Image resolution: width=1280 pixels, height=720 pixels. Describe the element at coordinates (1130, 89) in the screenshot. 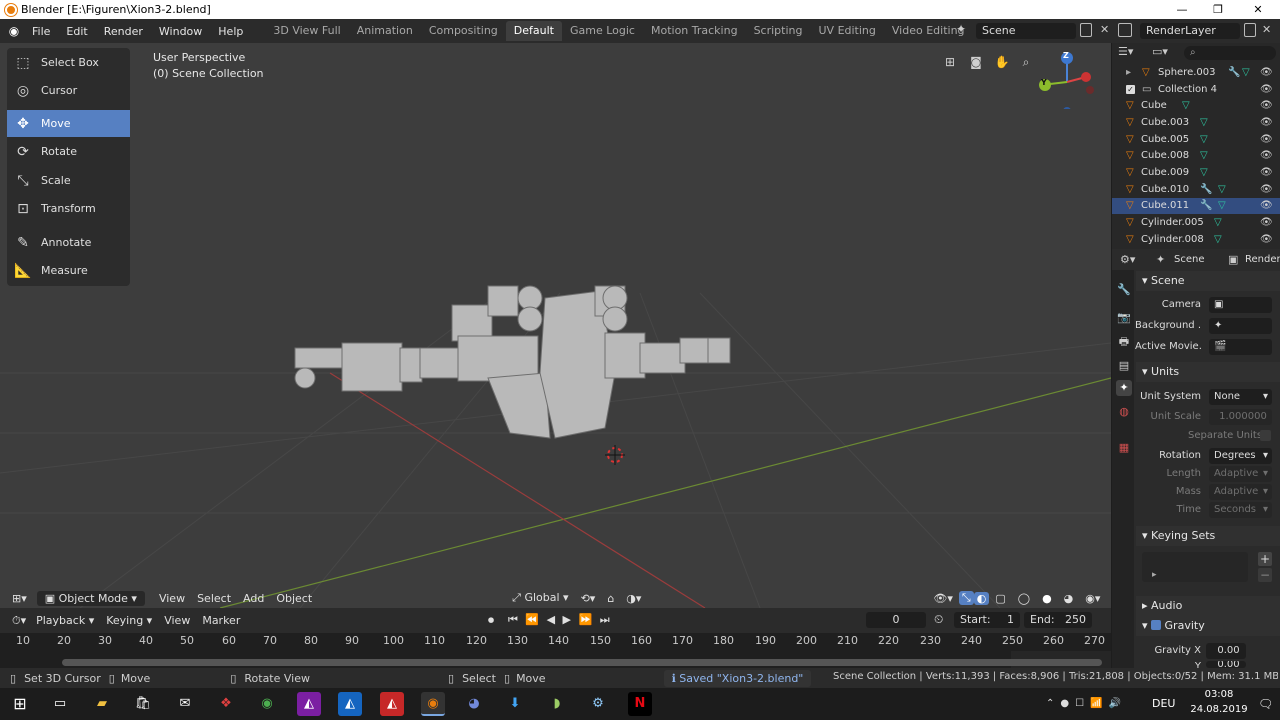

I see `collection-checkbox: ✓` at that location.